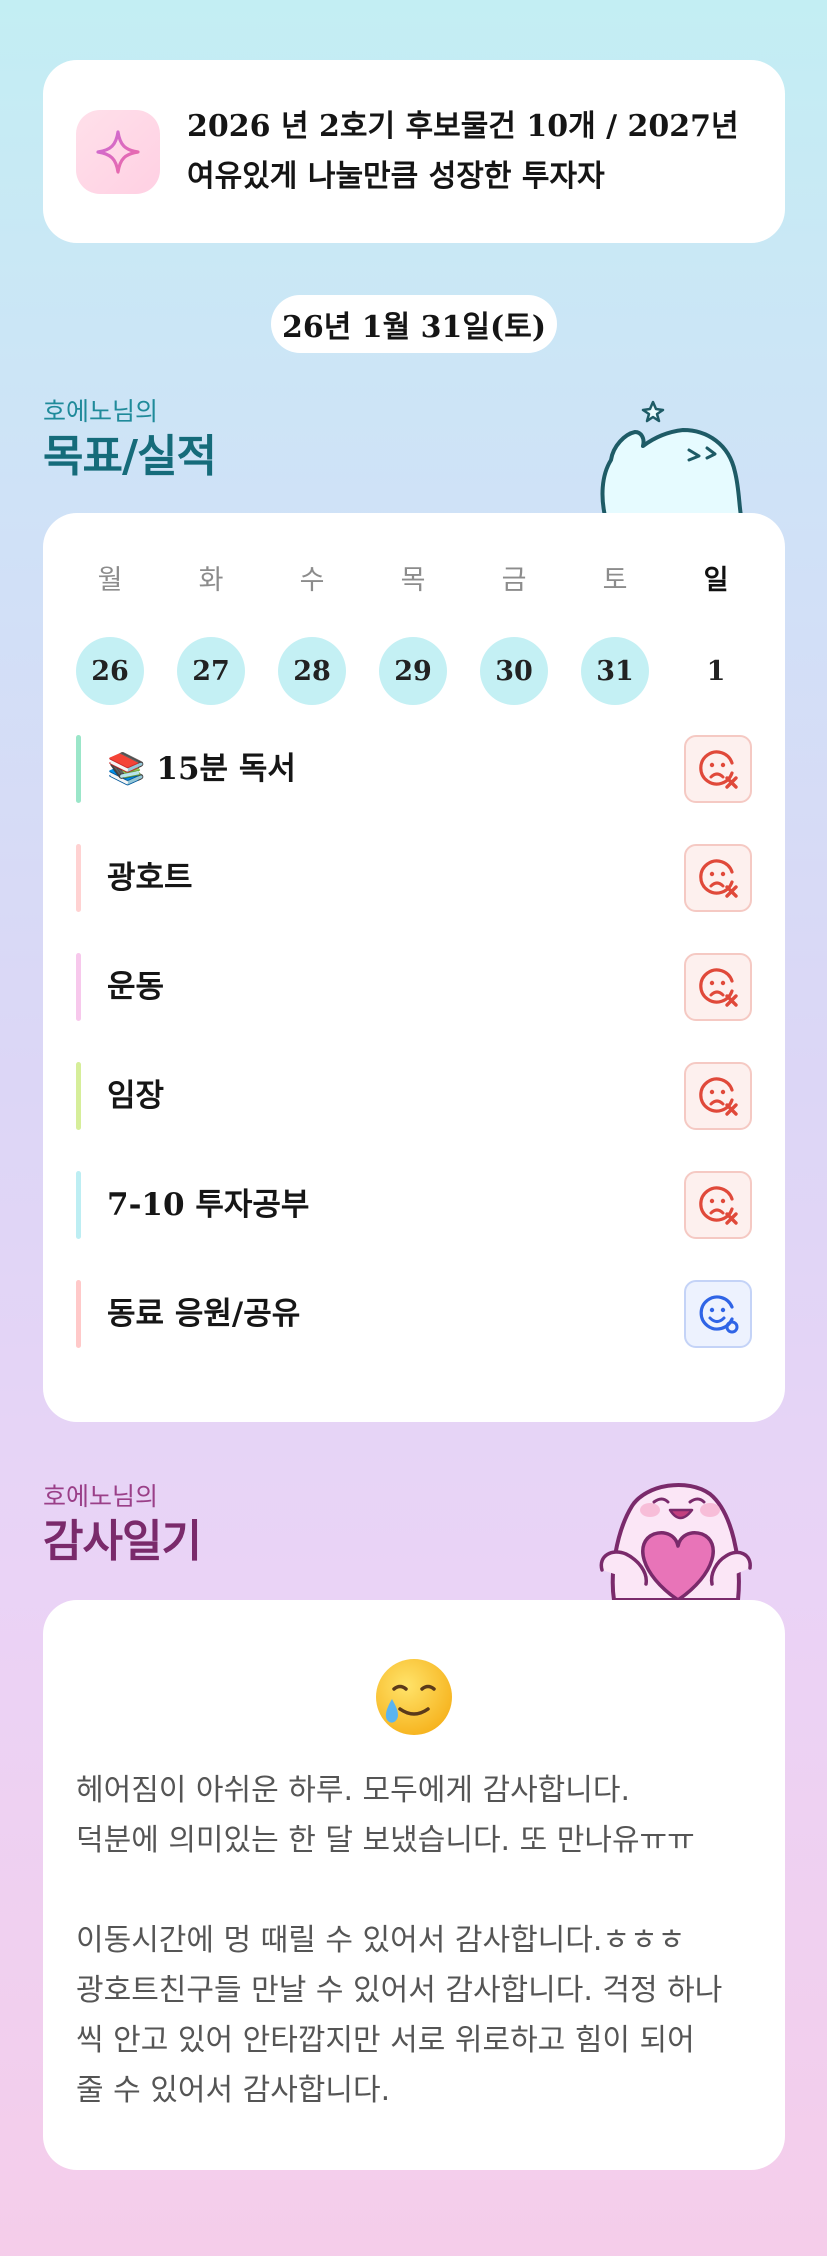 This screenshot has width=827, height=2256. What do you see at coordinates (414, 1205) in the screenshot?
I see `habit-row-invest-study: 7-10 투자공부` at bounding box center [414, 1205].